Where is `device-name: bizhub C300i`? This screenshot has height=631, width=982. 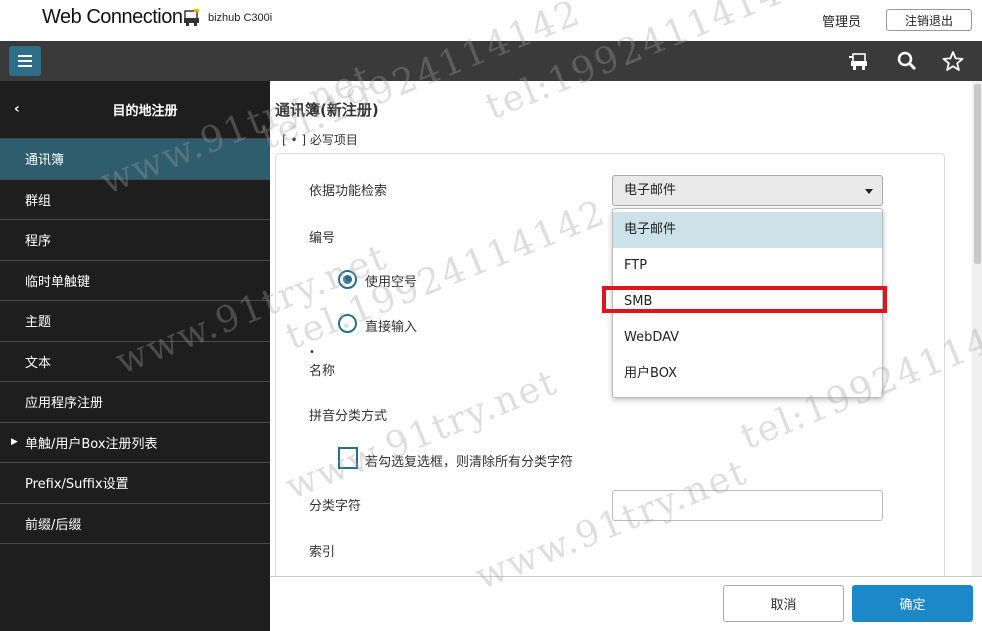
device-name: bizhub C300i is located at coordinates (240, 18).